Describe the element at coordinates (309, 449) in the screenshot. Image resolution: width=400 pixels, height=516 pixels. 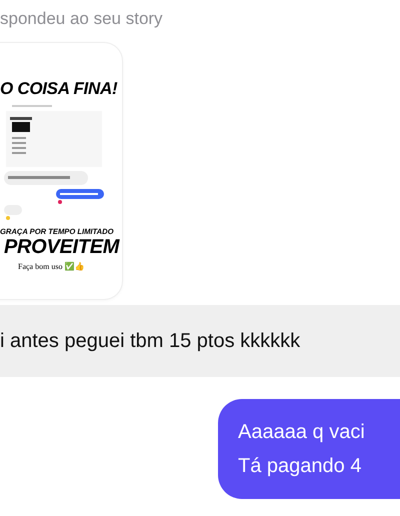
I see `sent-message-bubble: Aaaaaa q vaci Tá pagando 4` at that location.